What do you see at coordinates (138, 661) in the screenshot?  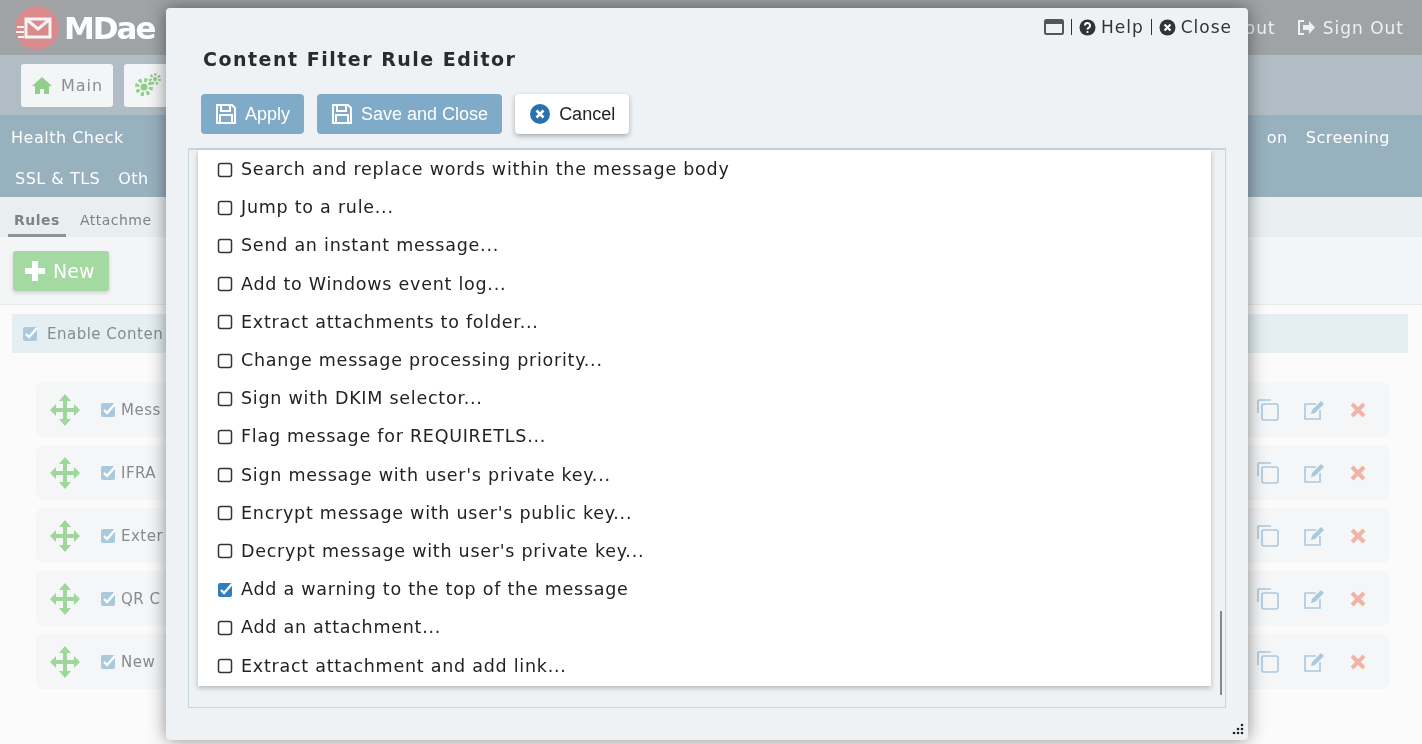 I see `rule-name: New` at bounding box center [138, 661].